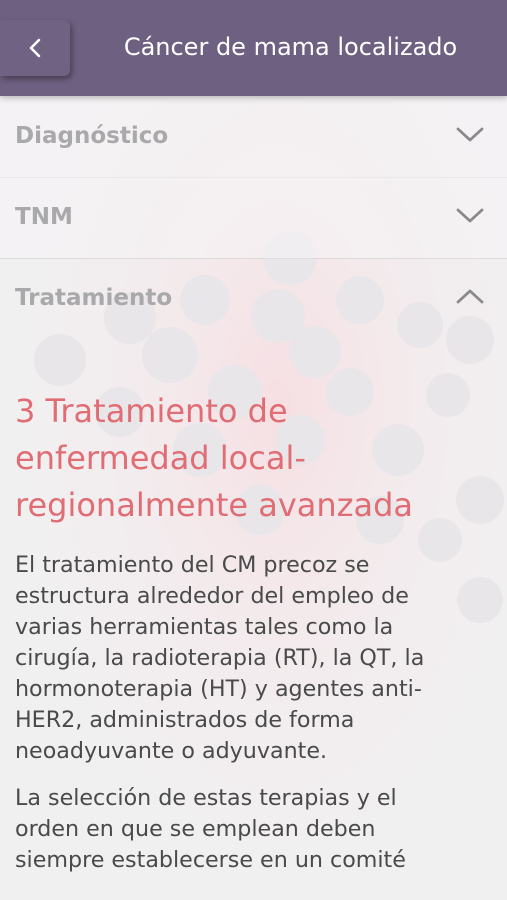 This screenshot has width=507, height=900. Describe the element at coordinates (470, 296) in the screenshot. I see `chevron-up-icon` at that location.